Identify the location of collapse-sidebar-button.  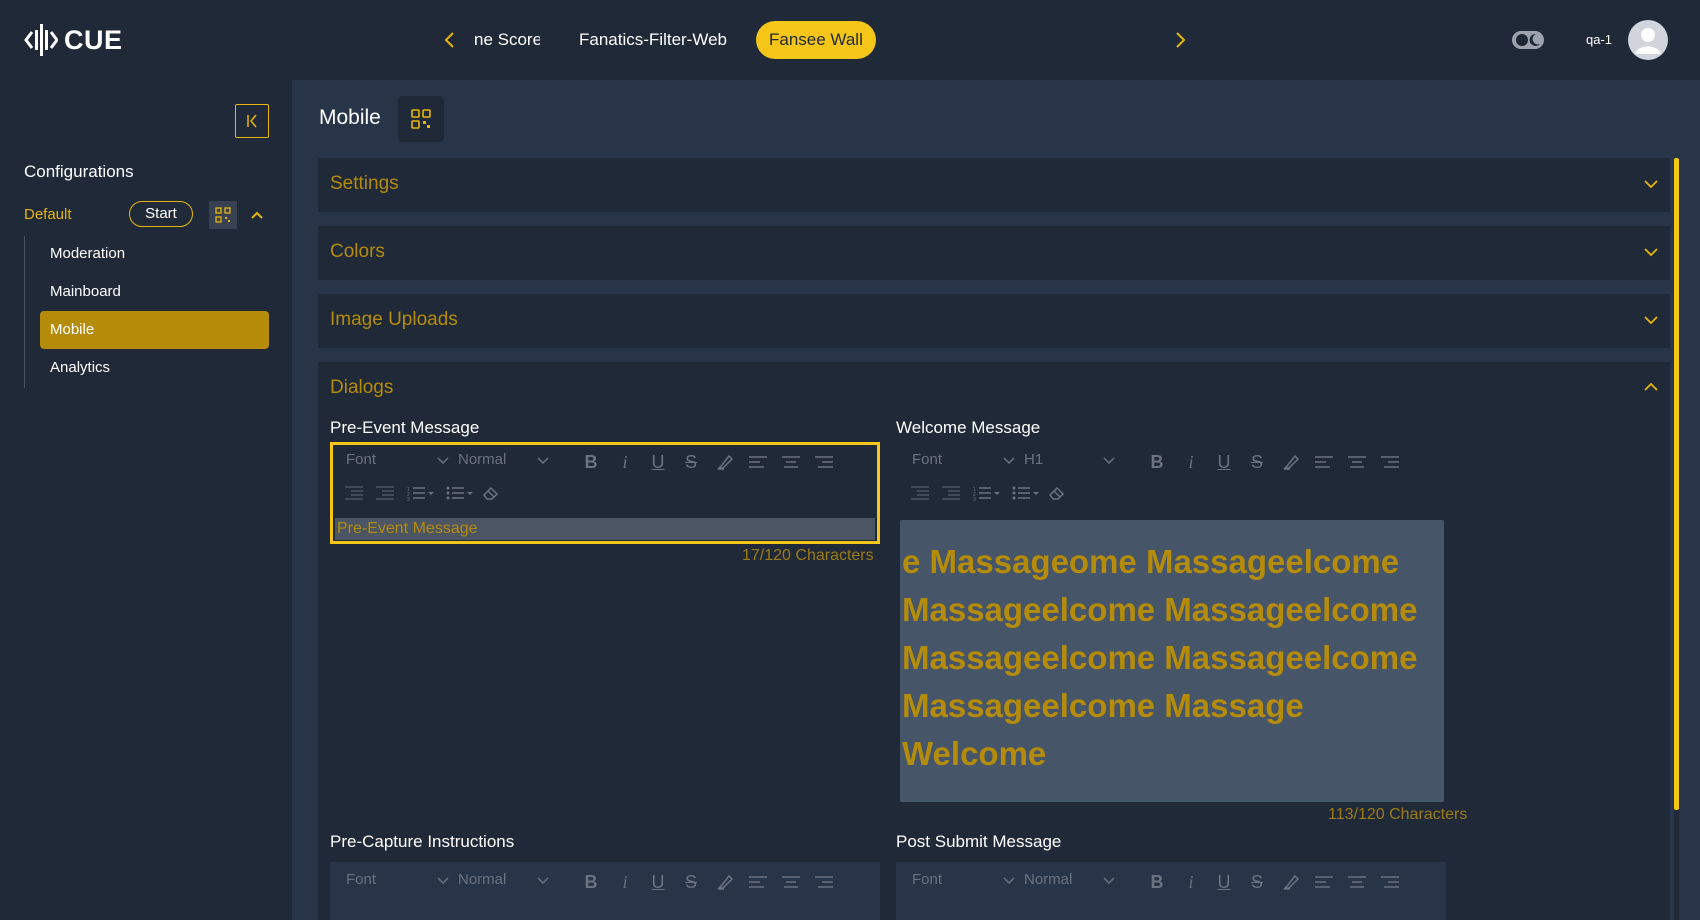
(252, 121).